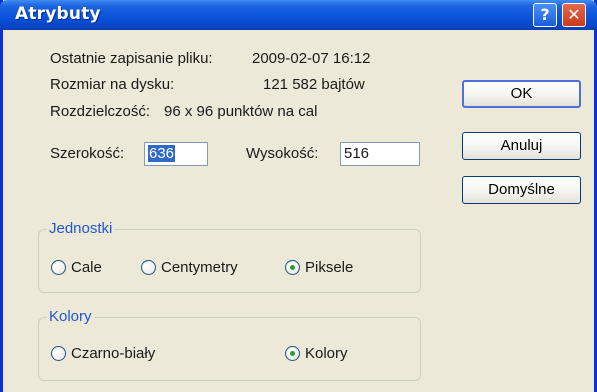  Describe the element at coordinates (148, 267) in the screenshot. I see `radio-centimeters-circle` at that location.